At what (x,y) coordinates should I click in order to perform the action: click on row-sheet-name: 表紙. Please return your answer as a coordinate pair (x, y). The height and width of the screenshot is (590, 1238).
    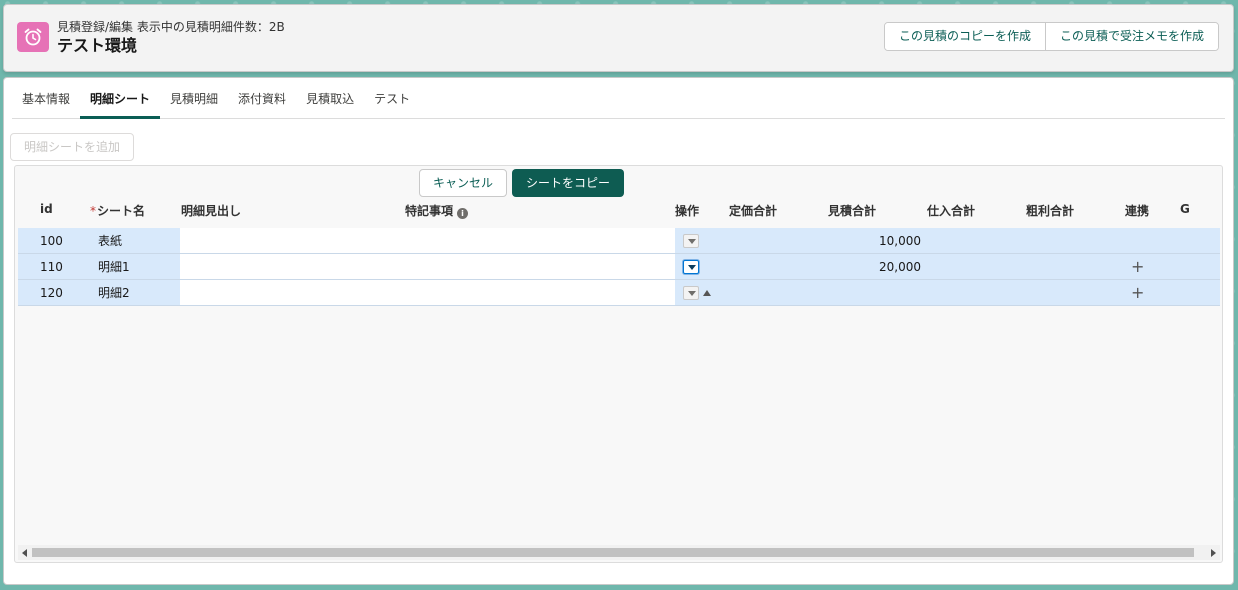
    Looking at the image, I should click on (110, 241).